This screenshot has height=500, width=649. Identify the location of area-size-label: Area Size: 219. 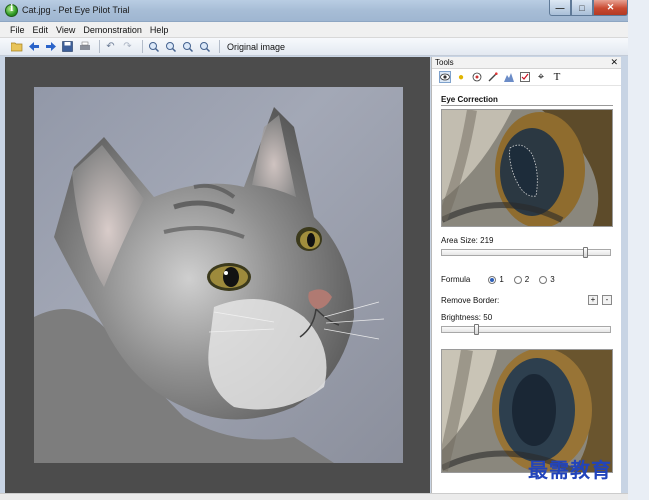
(467, 240).